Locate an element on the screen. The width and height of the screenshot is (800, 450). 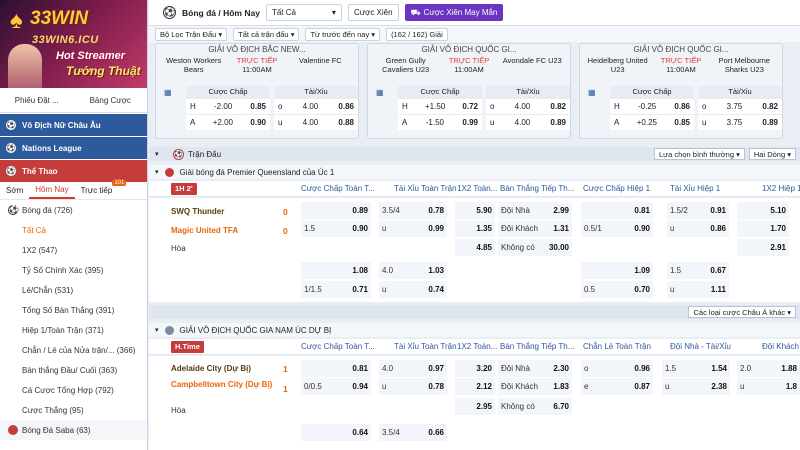
1x2-cell: 2.95 is located at coordinates (475, 406).